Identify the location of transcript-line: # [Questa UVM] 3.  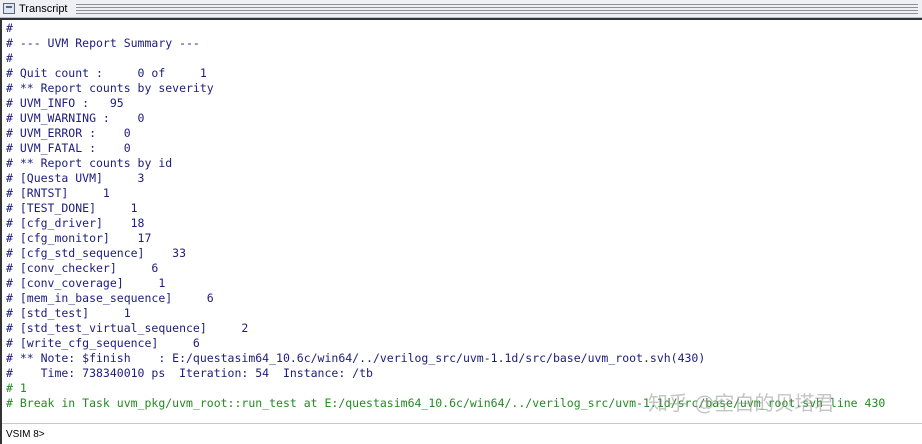
(75, 178).